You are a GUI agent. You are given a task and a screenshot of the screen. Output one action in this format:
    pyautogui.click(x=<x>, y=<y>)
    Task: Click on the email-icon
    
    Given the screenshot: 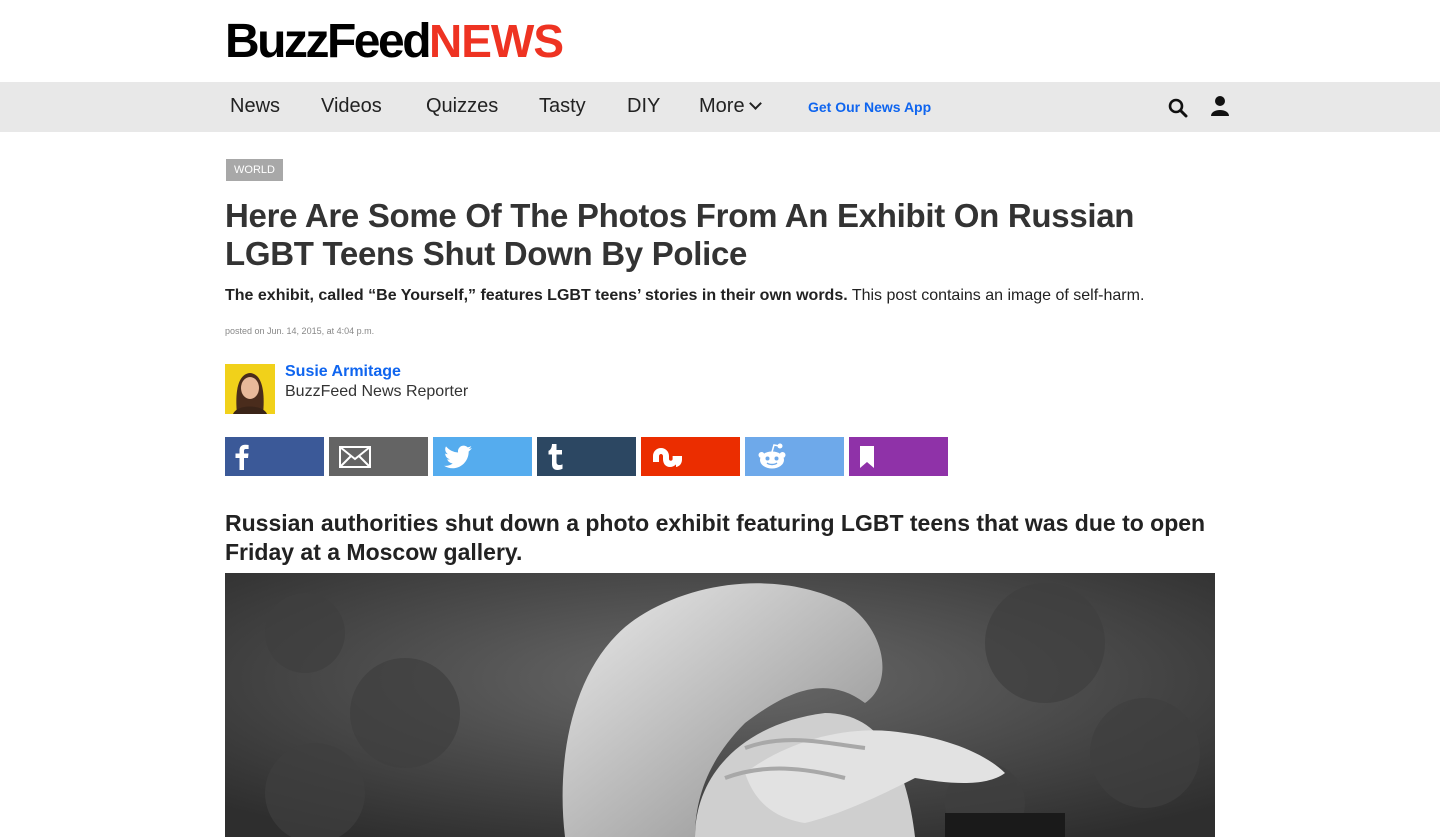 What is the action you would take?
    pyautogui.click(x=355, y=456)
    